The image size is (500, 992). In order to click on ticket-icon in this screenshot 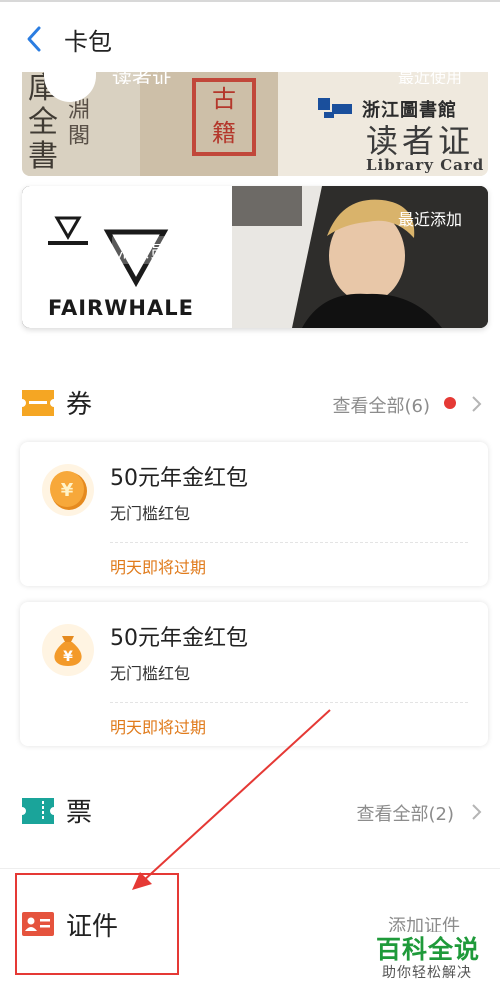, I will do `click(38, 811)`.